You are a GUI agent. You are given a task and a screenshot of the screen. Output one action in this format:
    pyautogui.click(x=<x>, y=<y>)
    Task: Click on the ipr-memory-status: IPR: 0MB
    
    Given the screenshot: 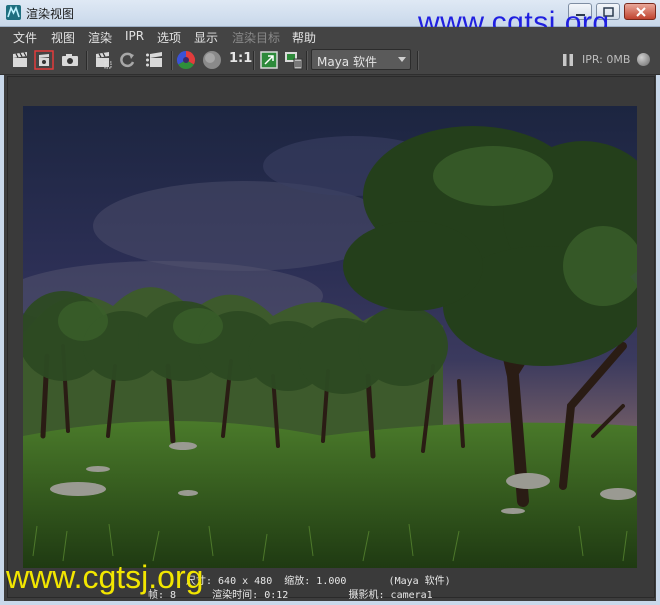 What is the action you would take?
    pyautogui.click(x=606, y=59)
    